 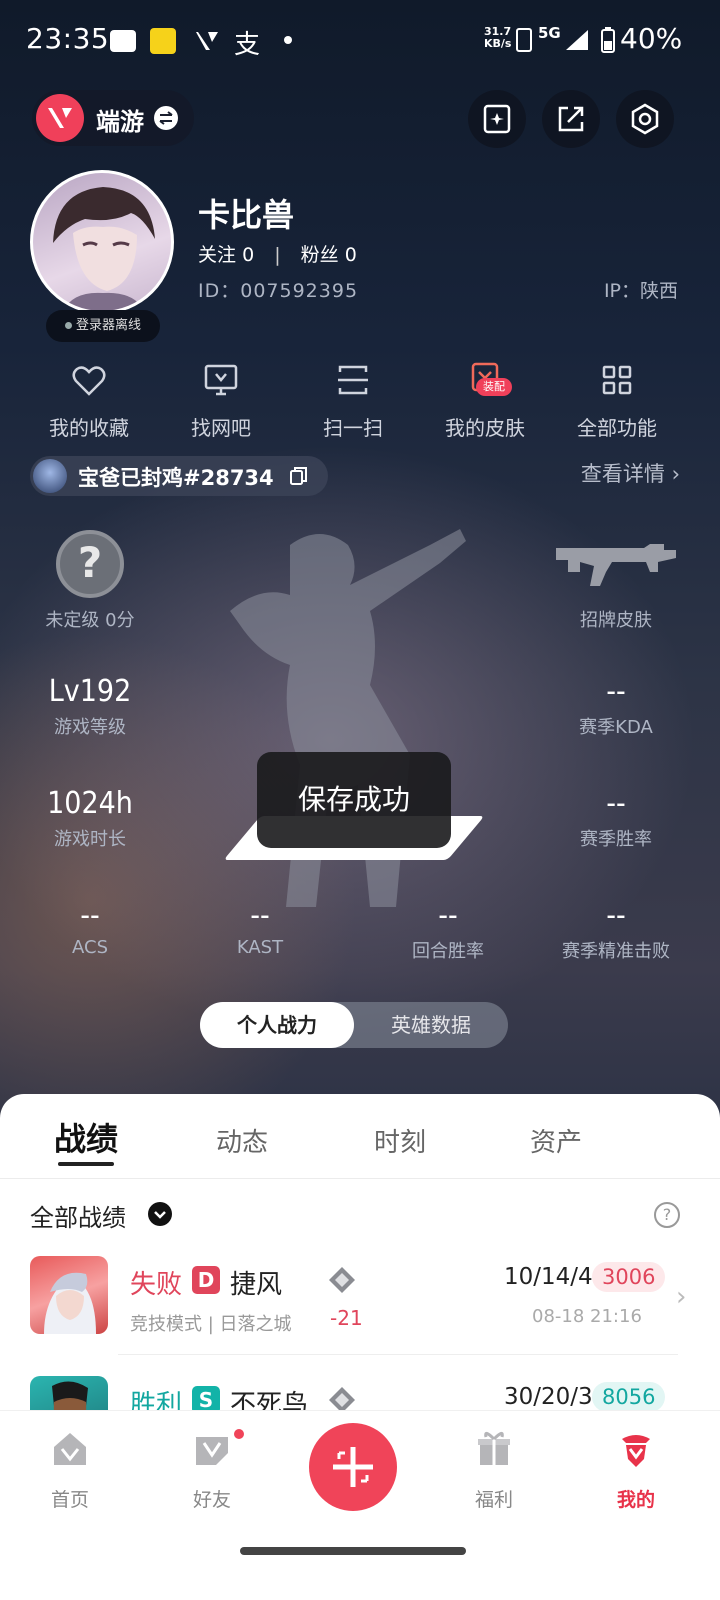 I want to click on hd-icon, so click(x=524, y=40).